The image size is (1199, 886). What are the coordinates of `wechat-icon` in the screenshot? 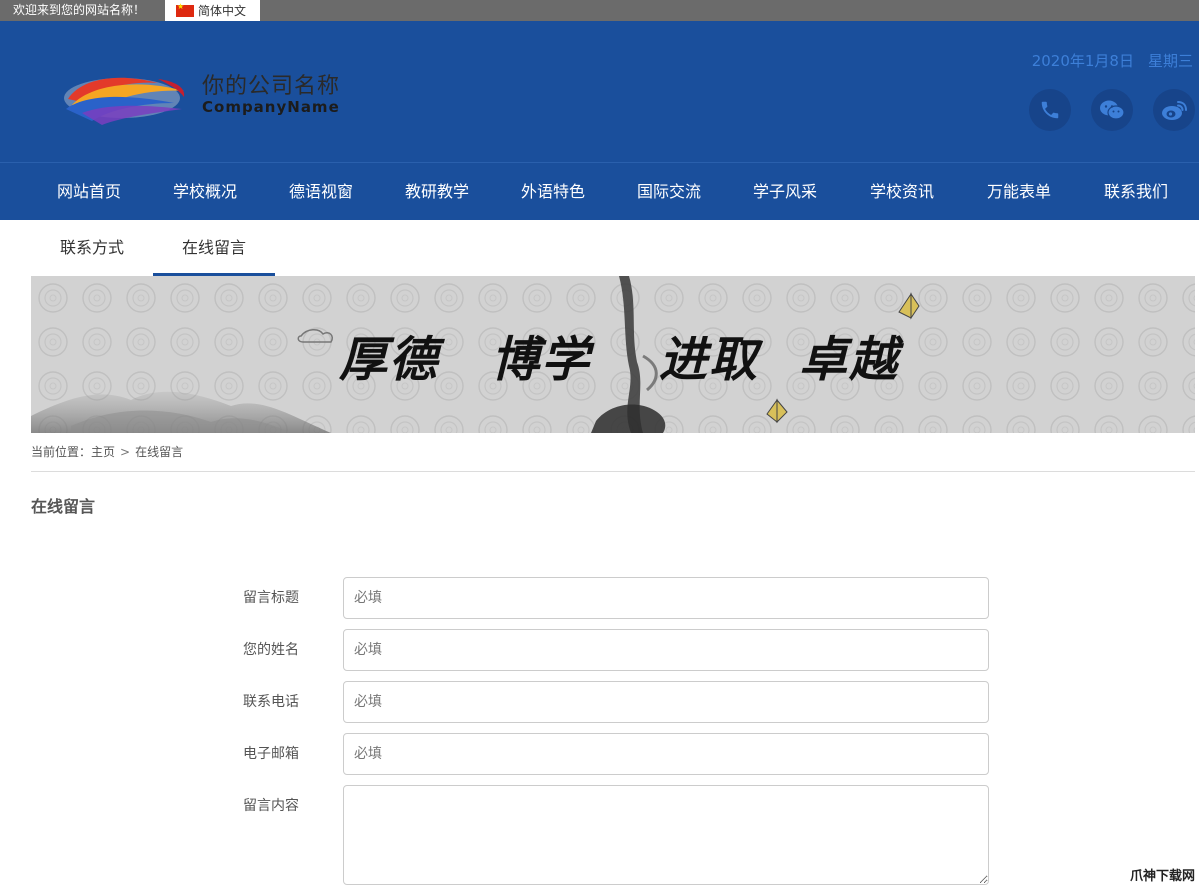 It's located at (1112, 110).